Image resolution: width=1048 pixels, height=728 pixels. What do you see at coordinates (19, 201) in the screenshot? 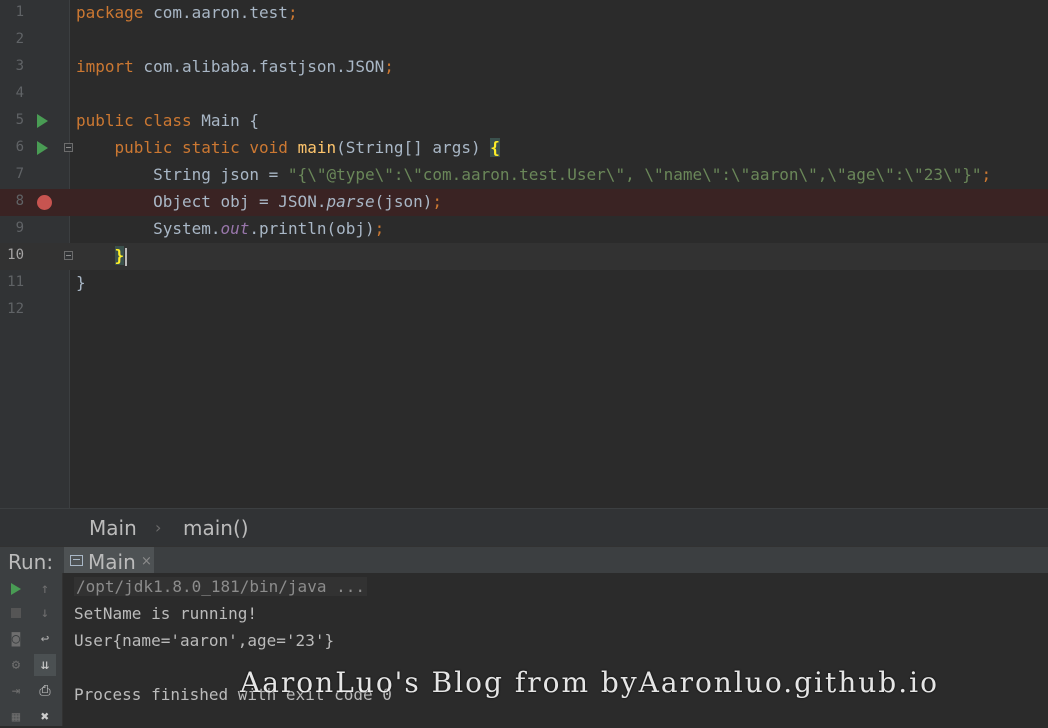
I see `line-number: 8` at bounding box center [19, 201].